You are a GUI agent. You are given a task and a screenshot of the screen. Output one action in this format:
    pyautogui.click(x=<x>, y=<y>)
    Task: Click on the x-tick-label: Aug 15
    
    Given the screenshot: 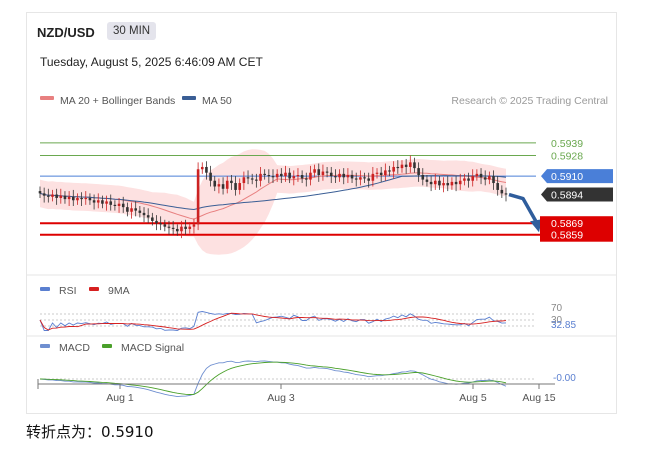 What is the action you would take?
    pyautogui.click(x=538, y=398)
    